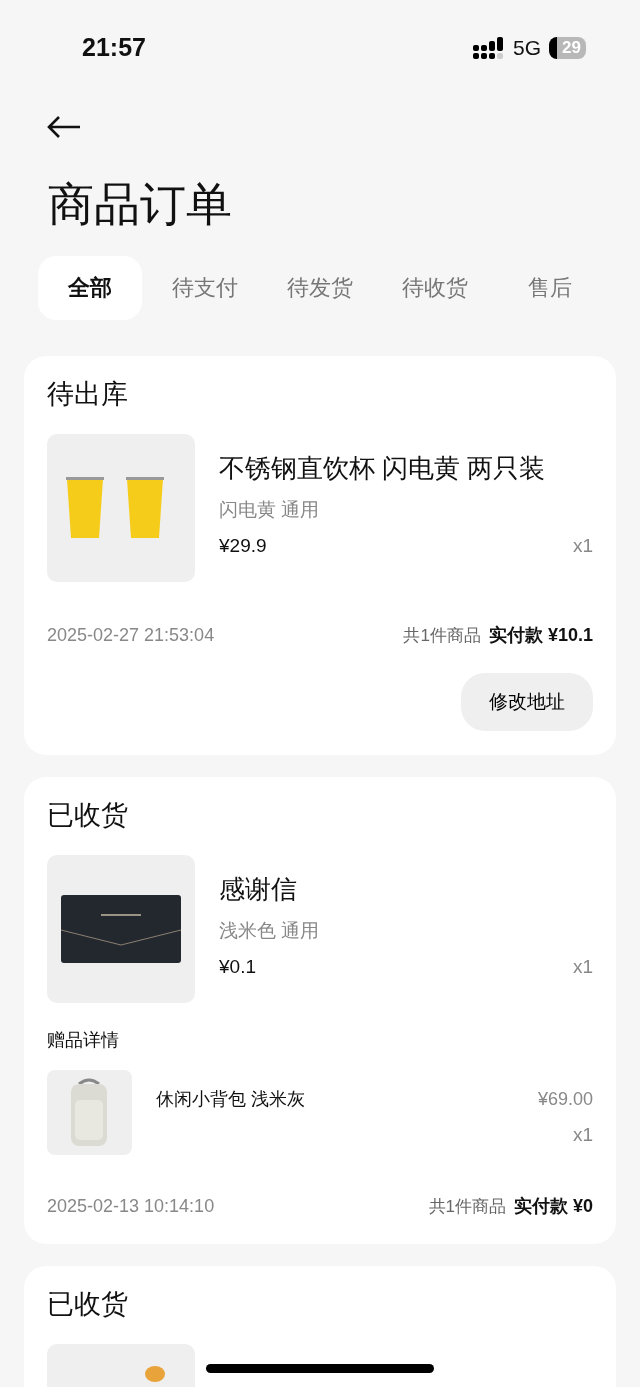  Describe the element at coordinates (237, 967) in the screenshot. I see `product-price: ¥0.1` at that location.